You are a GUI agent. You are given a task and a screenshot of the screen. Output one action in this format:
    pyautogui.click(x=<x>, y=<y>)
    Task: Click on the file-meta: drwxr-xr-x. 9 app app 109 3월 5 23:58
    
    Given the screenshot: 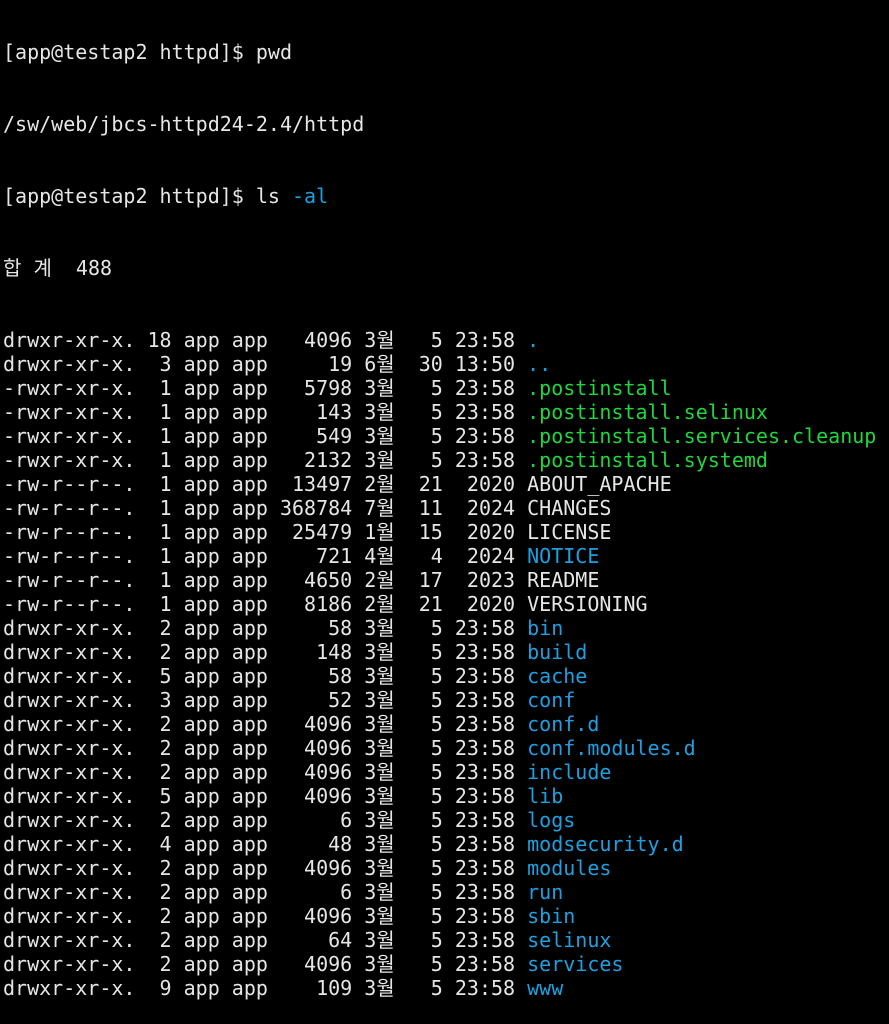 What is the action you would take?
    pyautogui.click(x=265, y=988)
    